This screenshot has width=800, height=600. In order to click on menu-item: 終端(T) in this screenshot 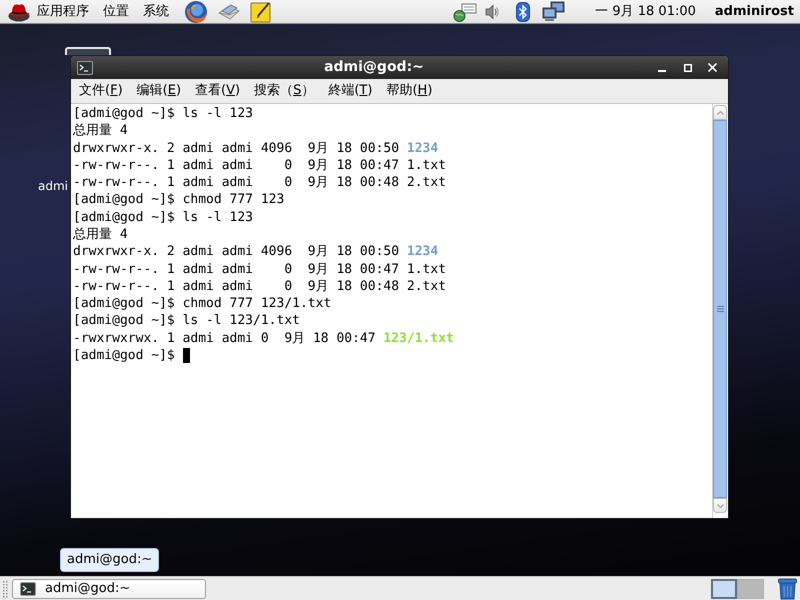, I will do `click(350, 91)`.